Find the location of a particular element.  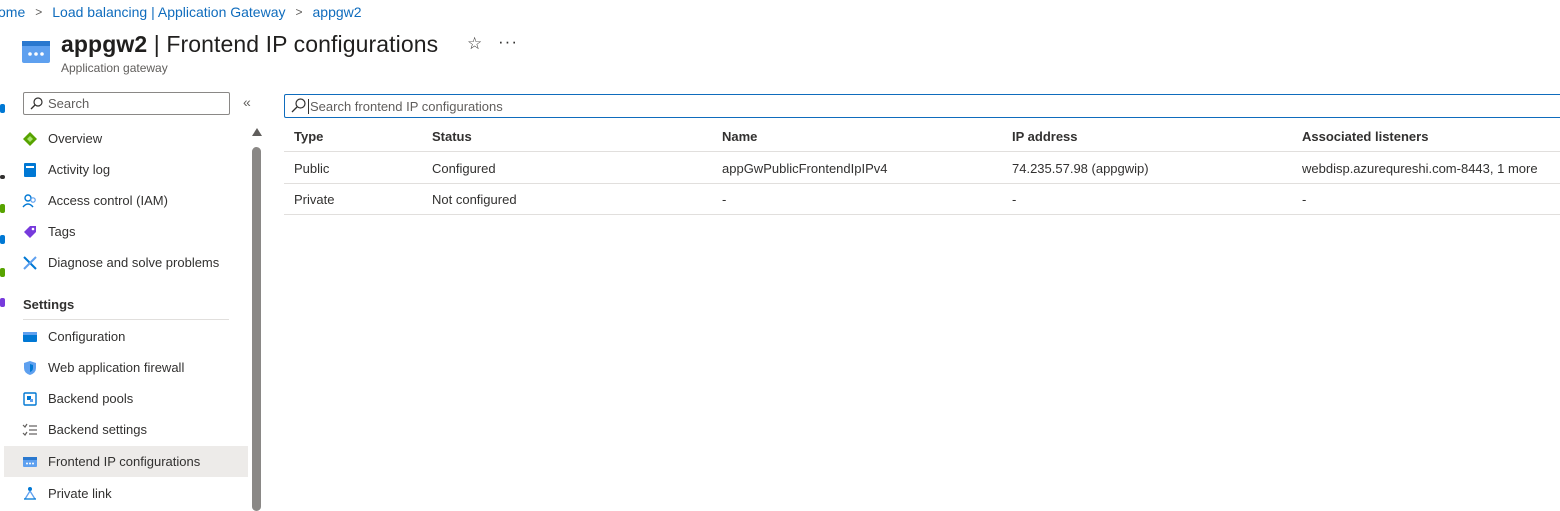

backend-pools-icon is located at coordinates (30, 399).